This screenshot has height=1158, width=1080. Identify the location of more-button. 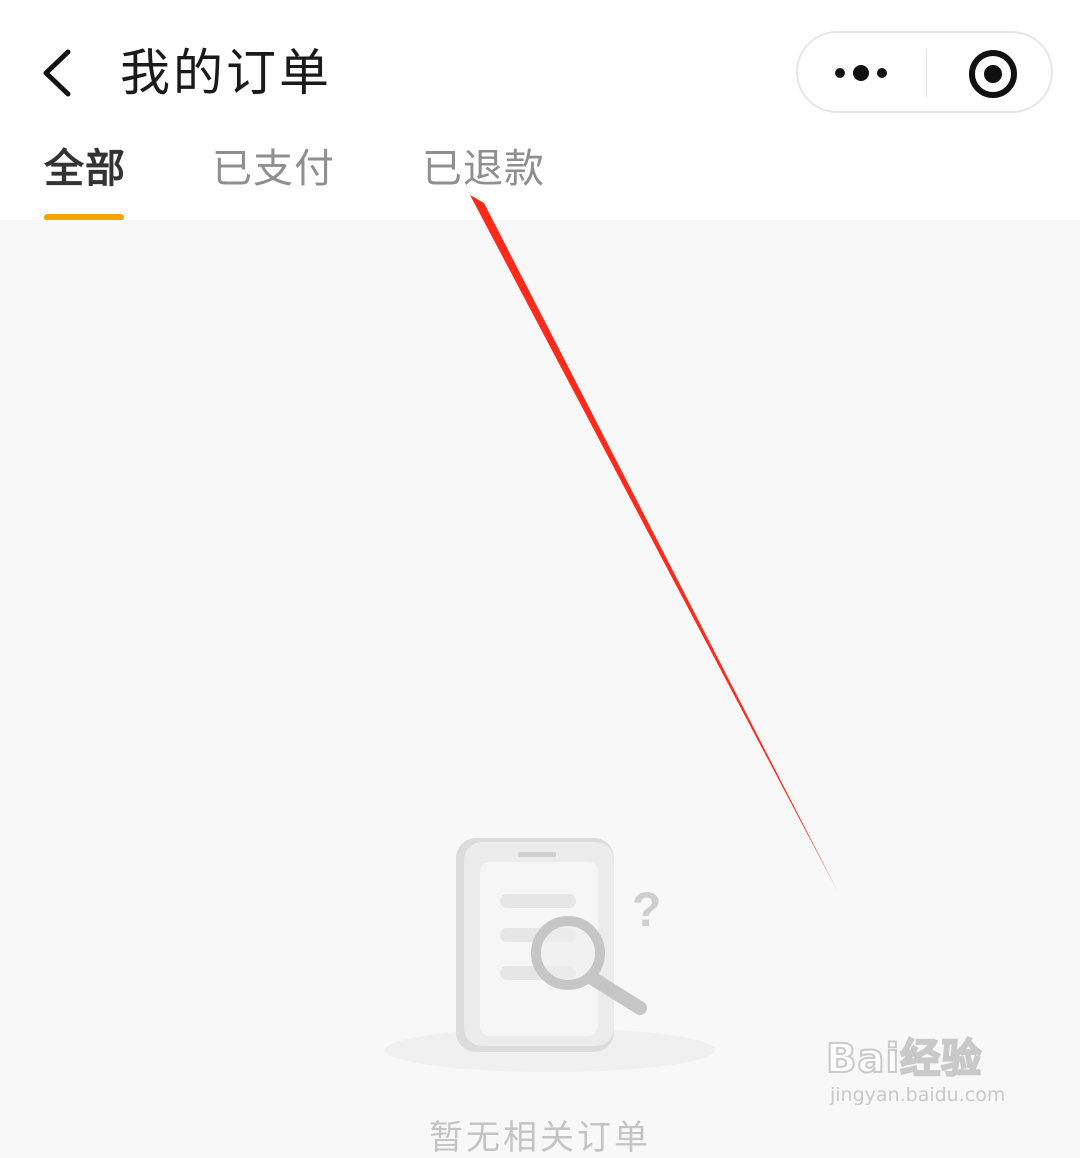
(862, 72).